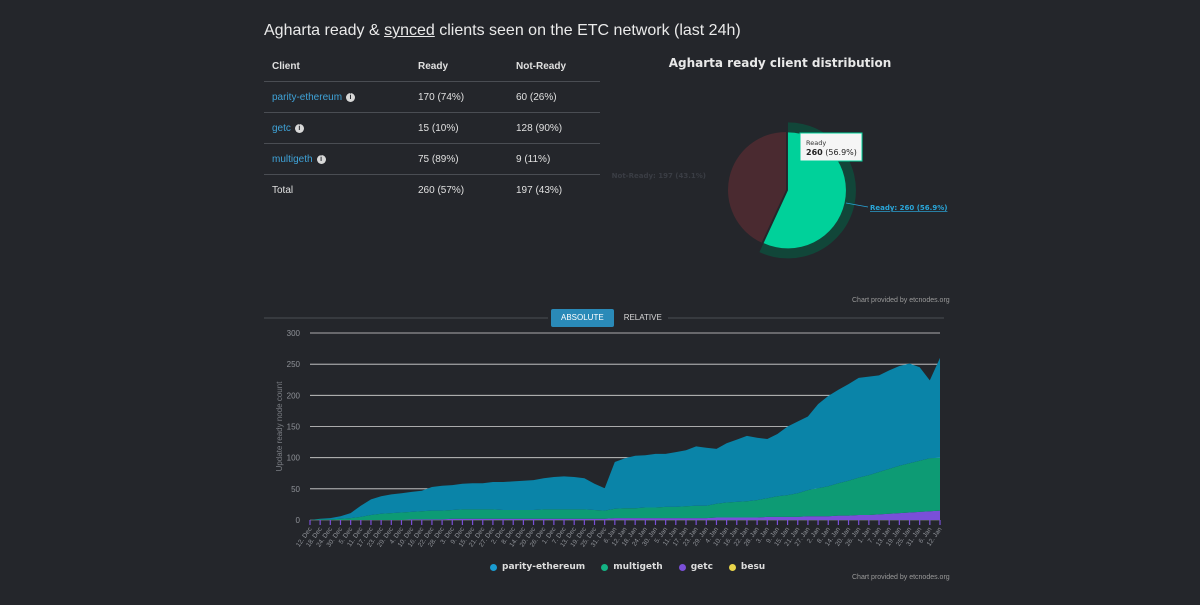  What do you see at coordinates (901, 577) in the screenshot?
I see `area-credit: Chart provided by etcnodes.org` at bounding box center [901, 577].